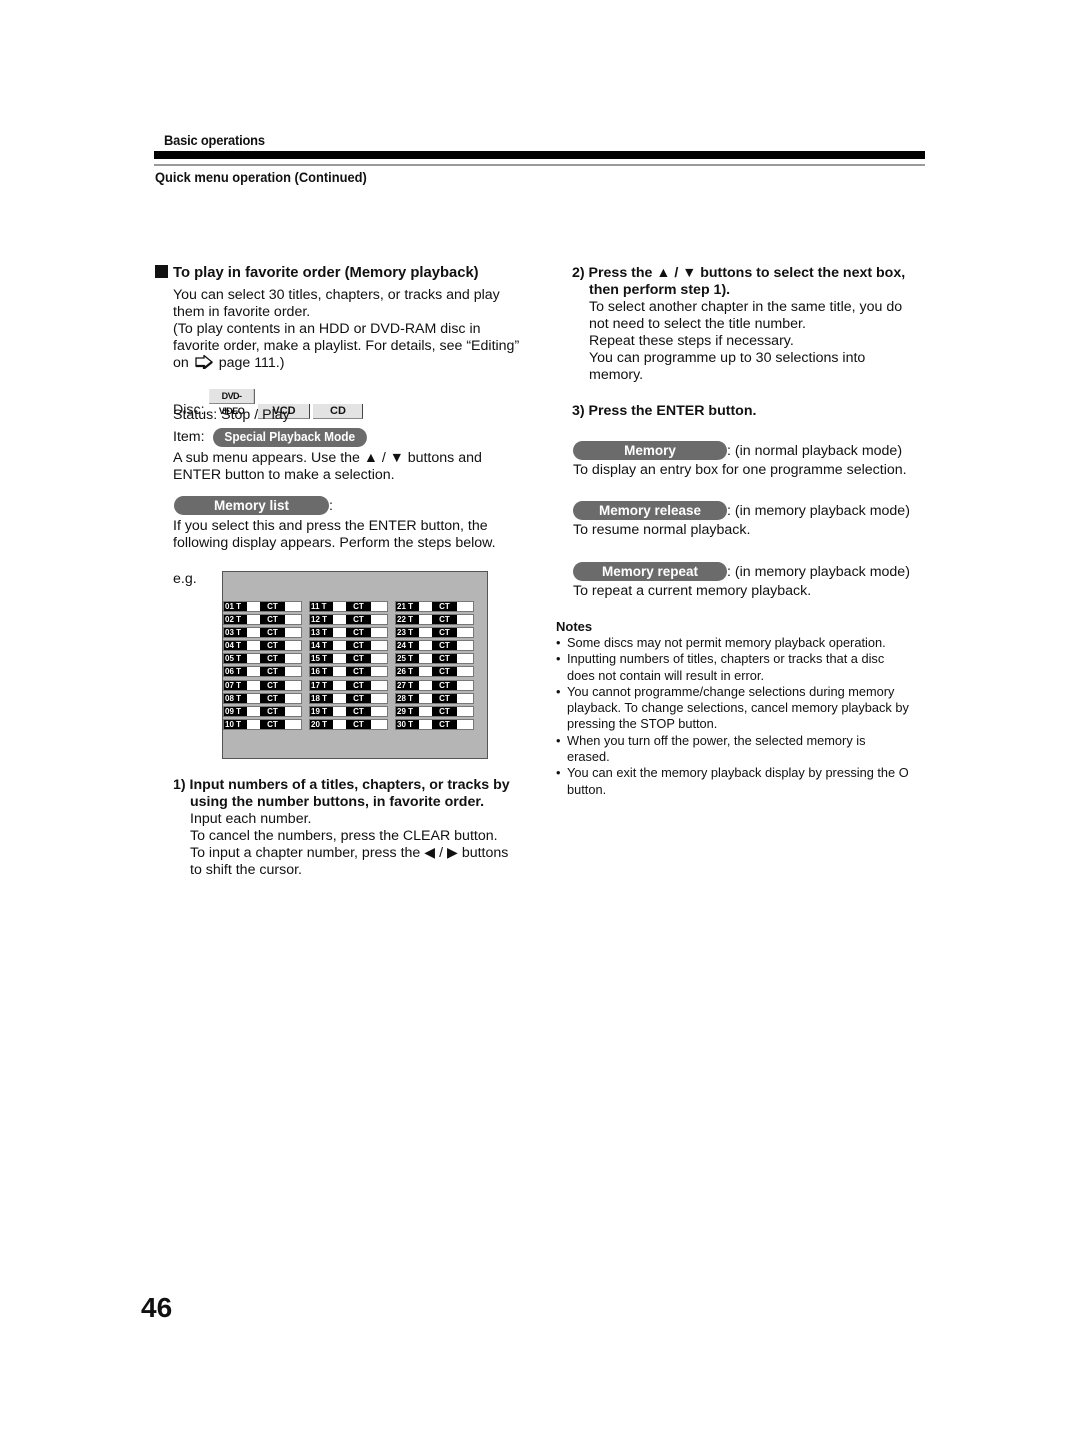 The width and height of the screenshot is (1080, 1445). Describe the element at coordinates (272, 724) in the screenshot. I see `chapter-label: CT` at that location.